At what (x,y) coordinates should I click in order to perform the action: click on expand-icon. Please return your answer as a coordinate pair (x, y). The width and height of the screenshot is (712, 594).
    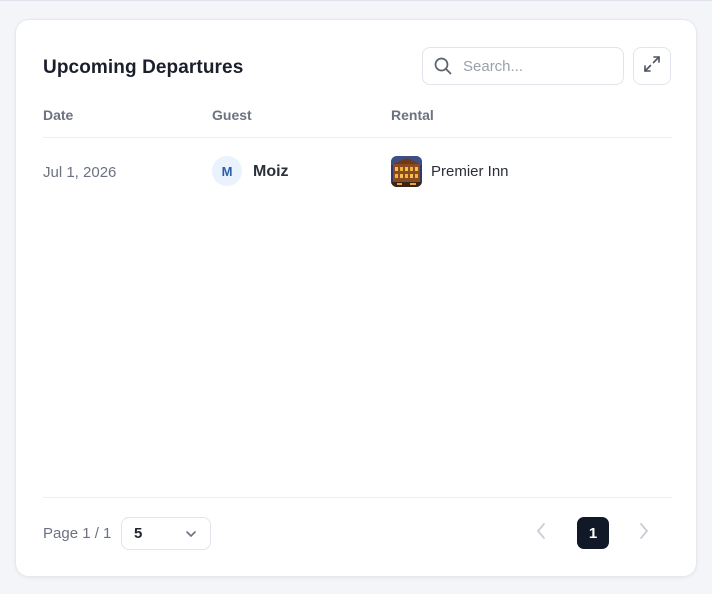
    Looking at the image, I should click on (652, 66).